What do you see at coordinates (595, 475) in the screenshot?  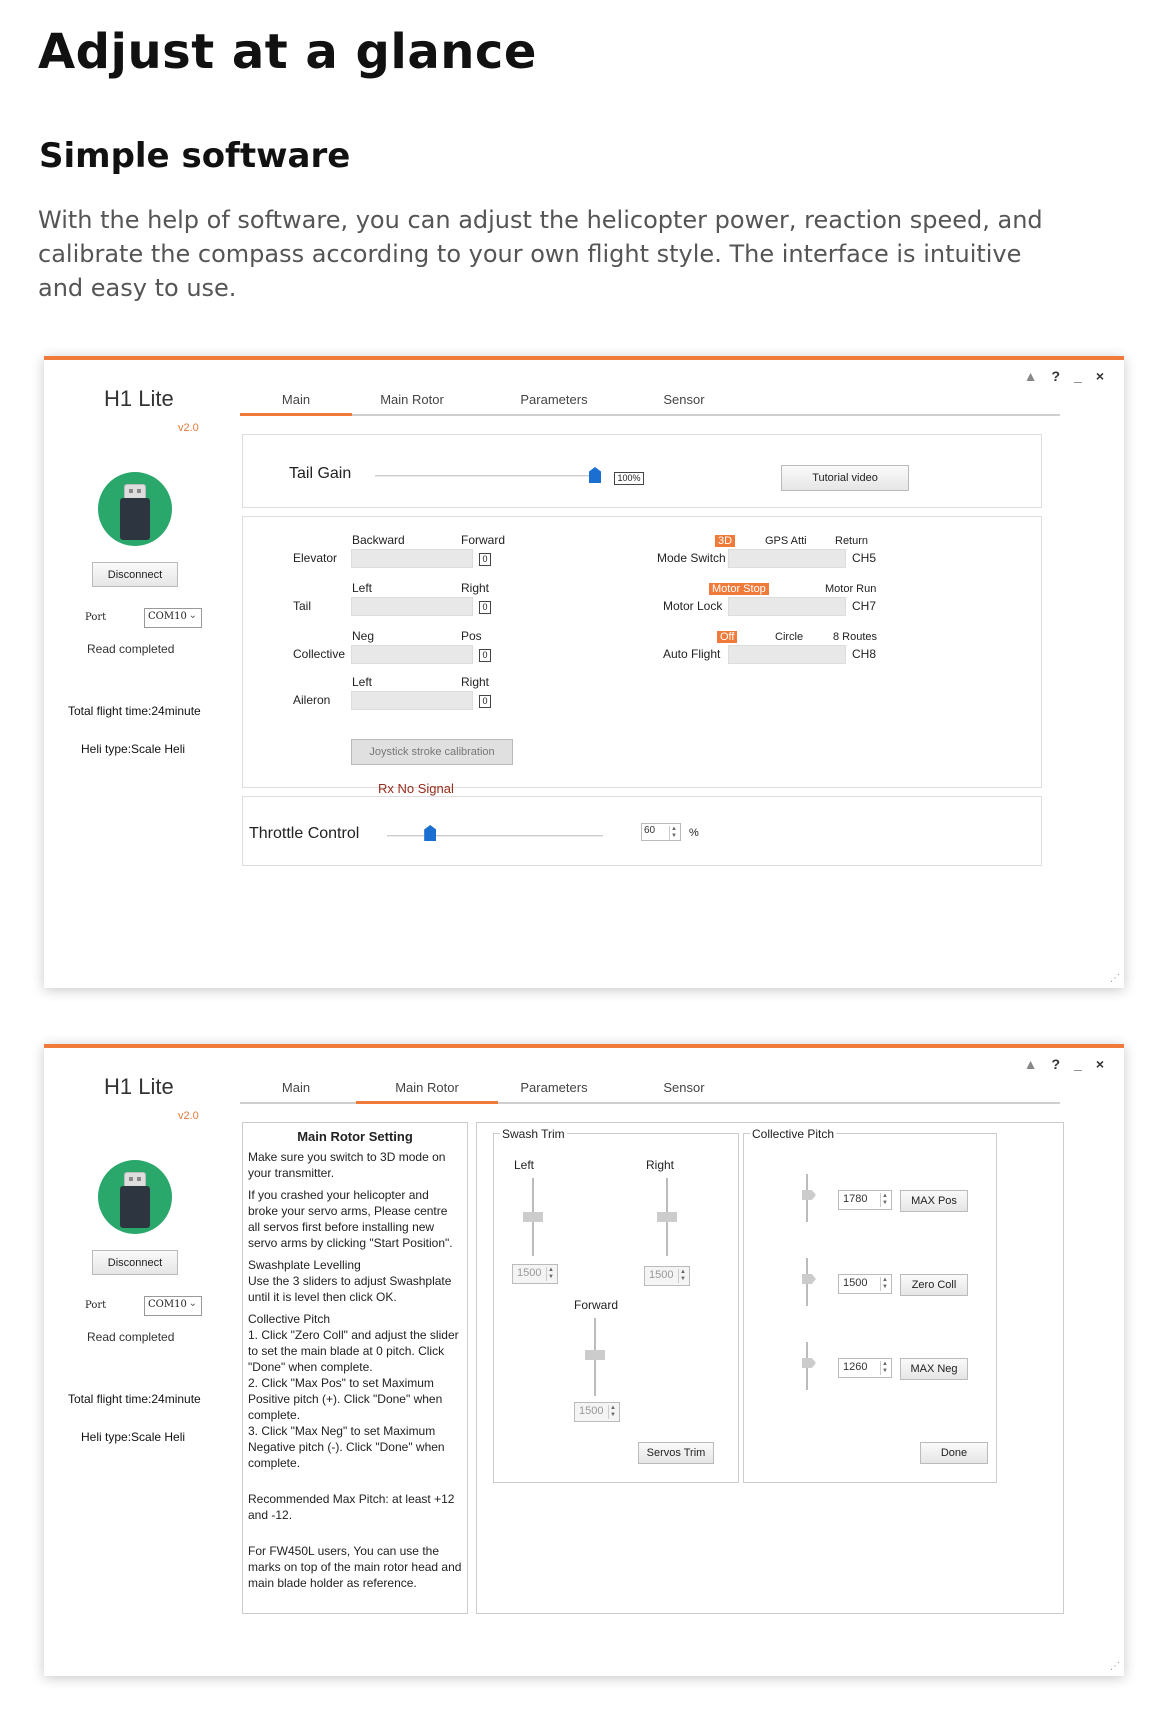 I see `tail-gain-thumb` at bounding box center [595, 475].